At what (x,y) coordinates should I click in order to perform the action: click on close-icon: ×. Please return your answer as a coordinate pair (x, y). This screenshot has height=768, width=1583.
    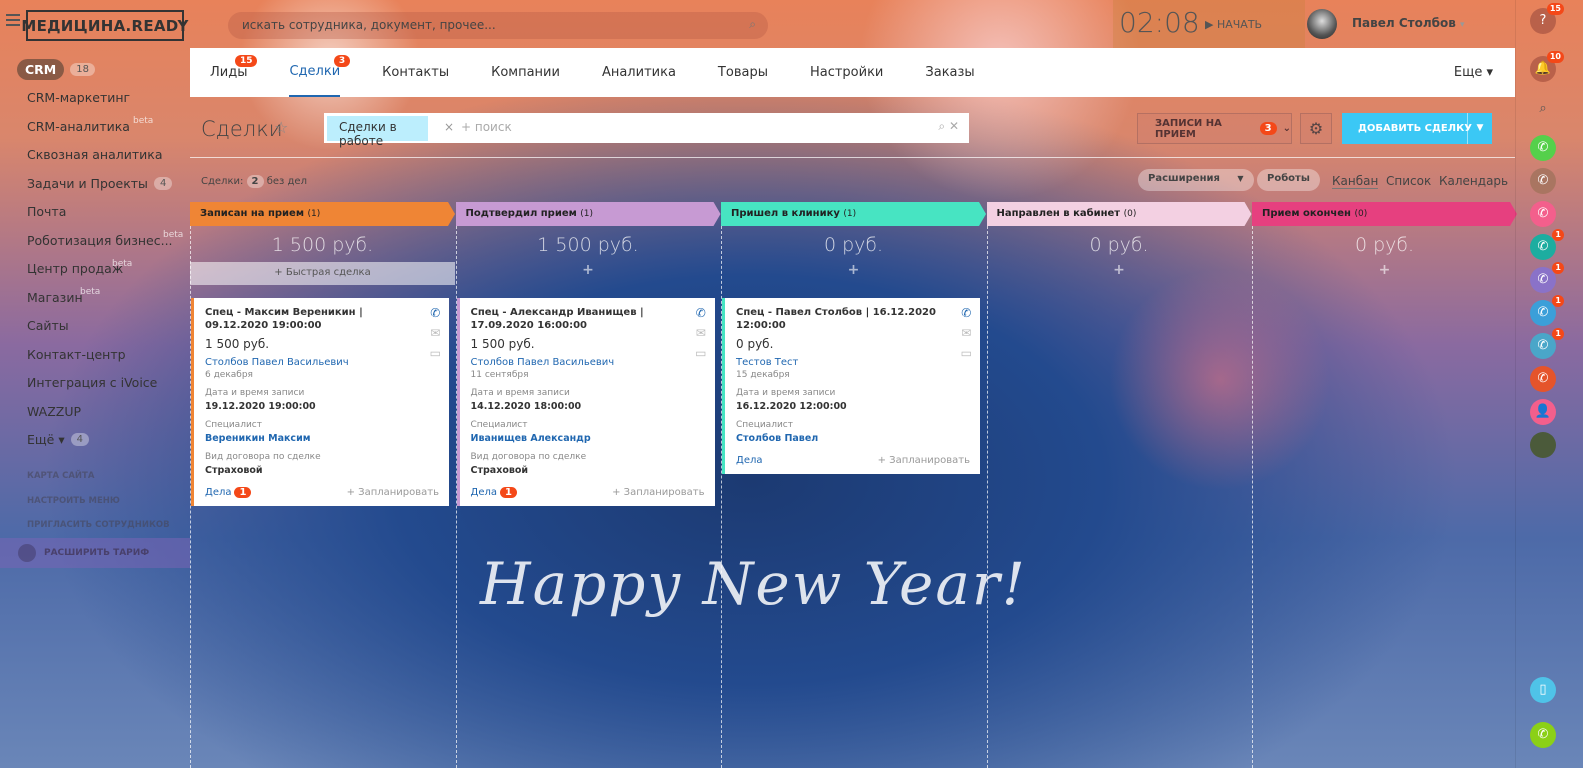
    Looking at the image, I should click on (449, 127).